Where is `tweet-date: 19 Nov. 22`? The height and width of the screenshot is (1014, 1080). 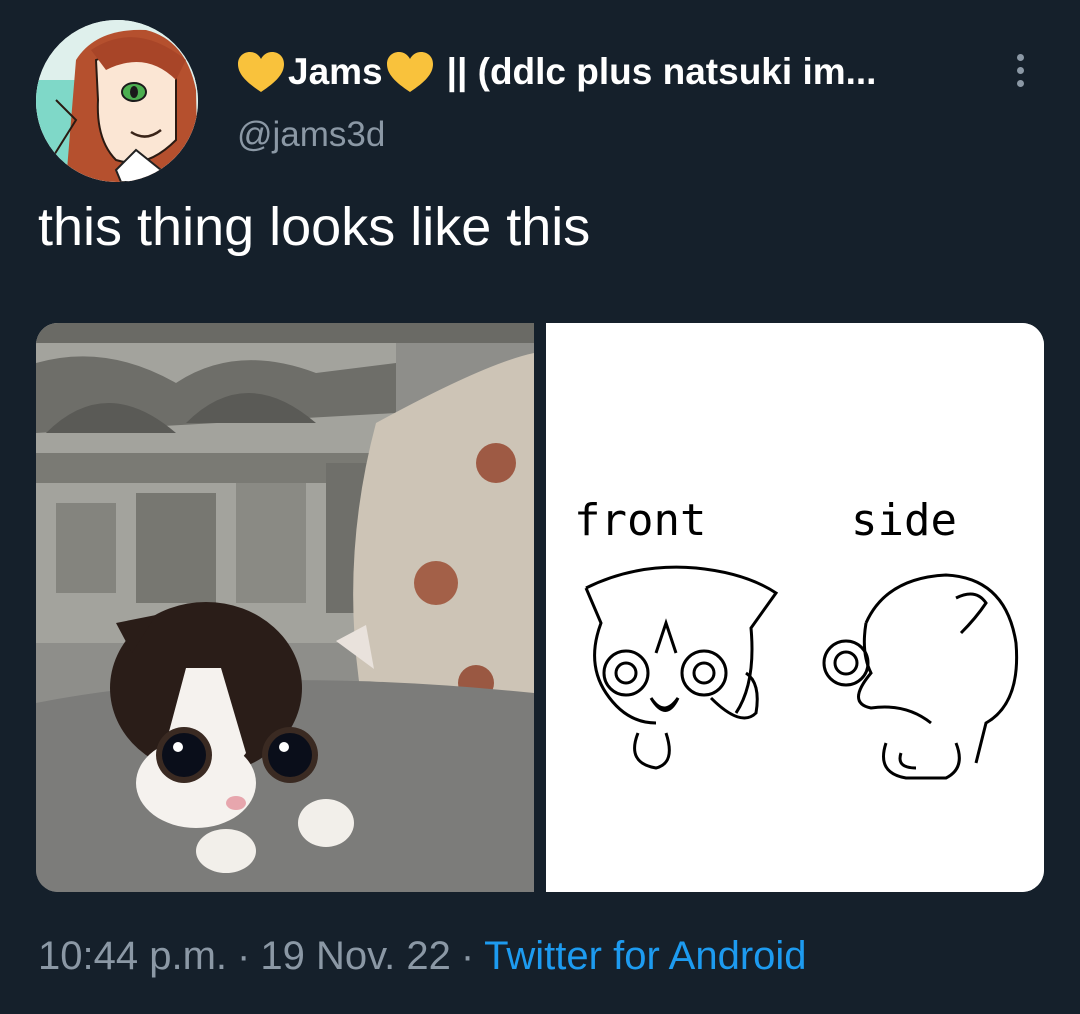 tweet-date: 19 Nov. 22 is located at coordinates (355, 956).